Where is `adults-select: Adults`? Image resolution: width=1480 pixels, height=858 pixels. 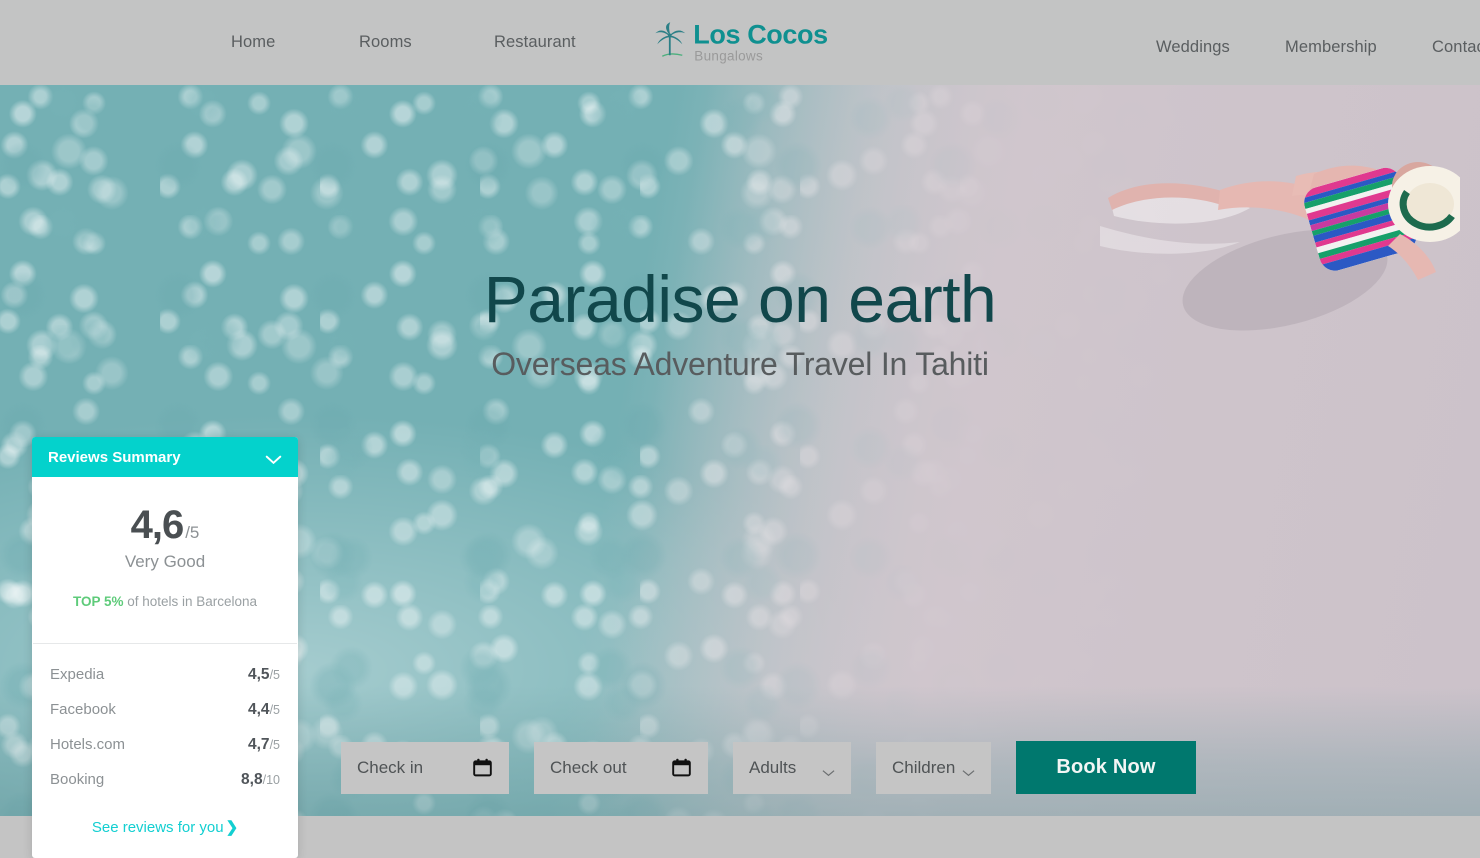
adults-select: Adults is located at coordinates (792, 767).